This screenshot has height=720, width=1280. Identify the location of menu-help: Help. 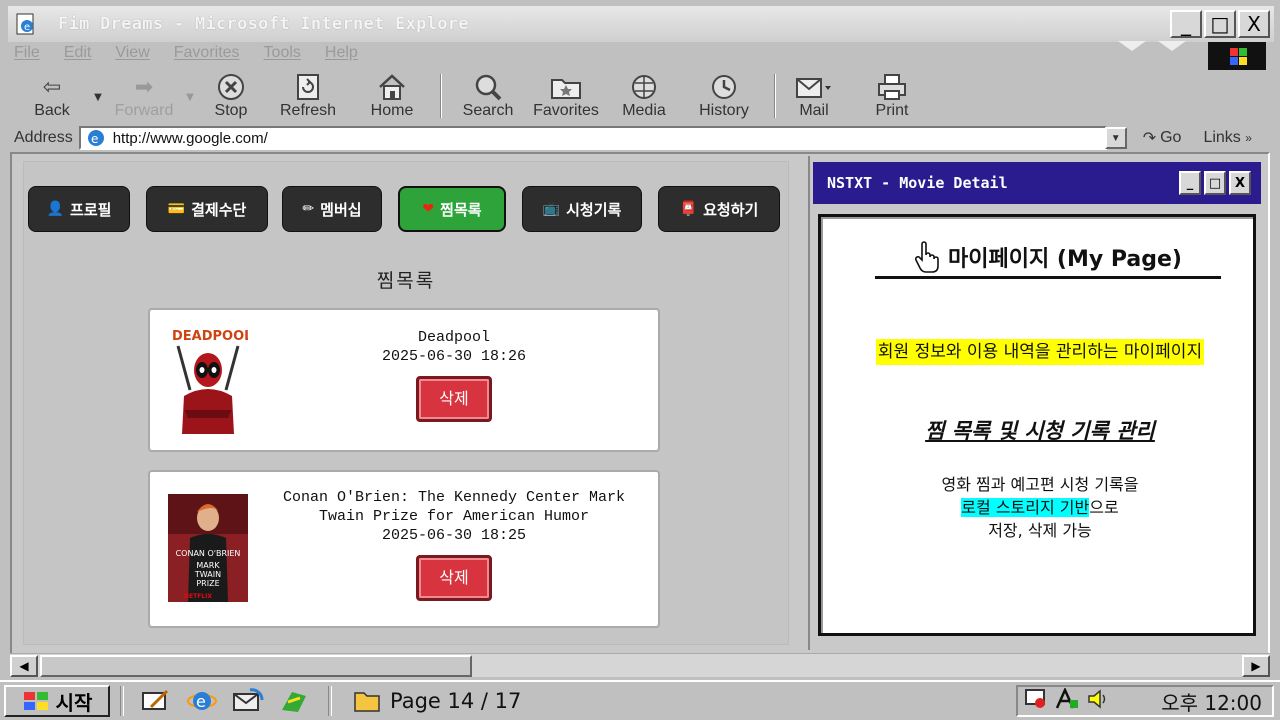
(341, 56).